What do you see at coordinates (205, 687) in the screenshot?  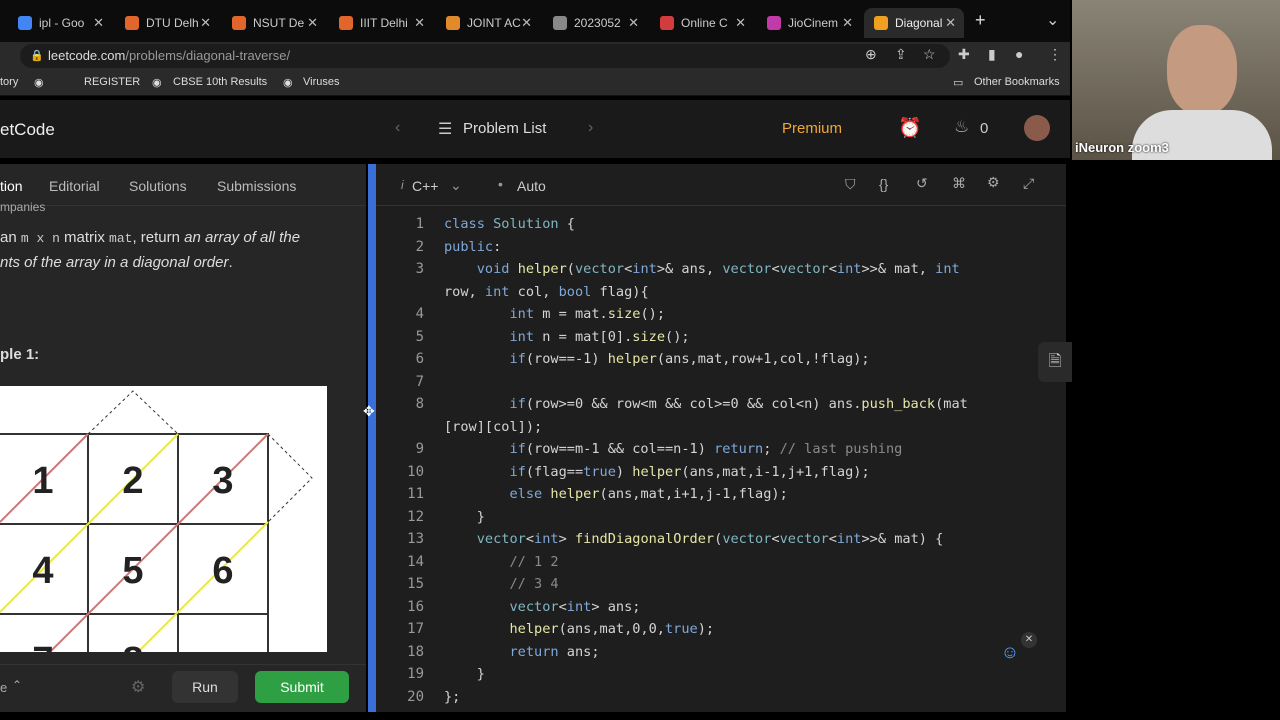 I see `run-button: Run` at bounding box center [205, 687].